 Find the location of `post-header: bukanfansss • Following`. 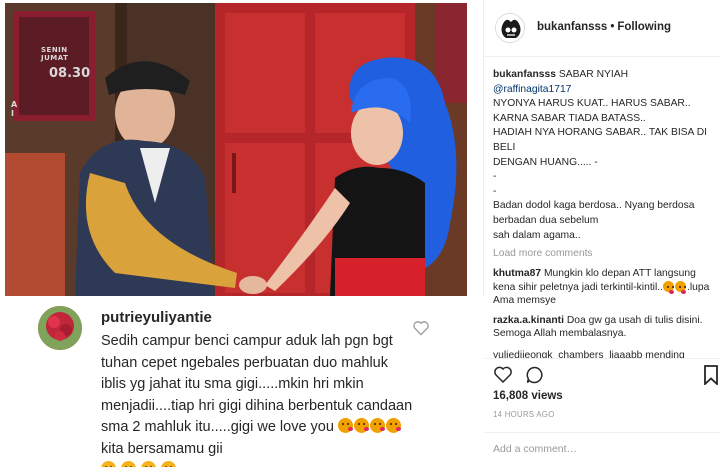

post-header: bukanfansss • Following is located at coordinates (602, 28).